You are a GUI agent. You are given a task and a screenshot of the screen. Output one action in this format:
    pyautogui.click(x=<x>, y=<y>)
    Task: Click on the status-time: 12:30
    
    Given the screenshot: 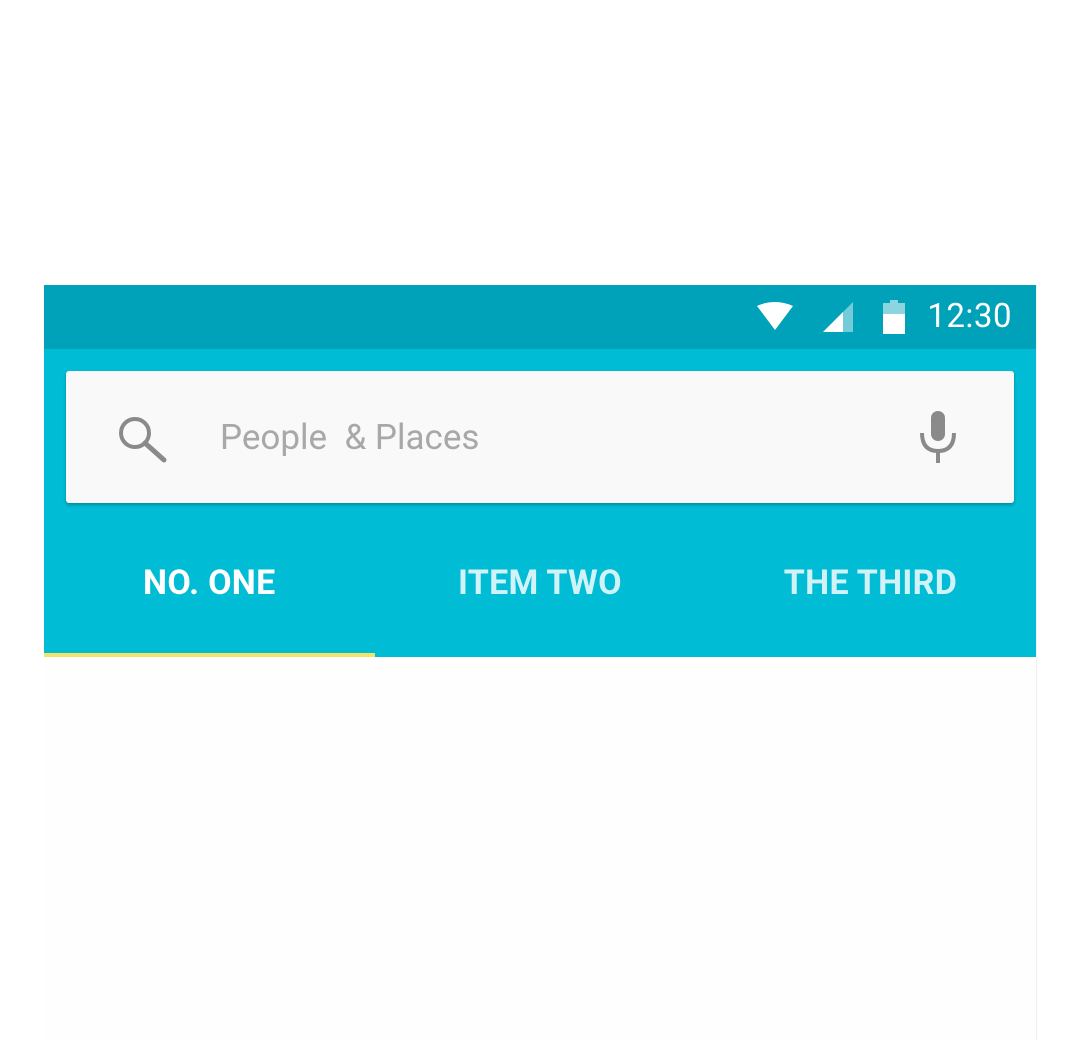 What is the action you would take?
    pyautogui.click(x=969, y=316)
    